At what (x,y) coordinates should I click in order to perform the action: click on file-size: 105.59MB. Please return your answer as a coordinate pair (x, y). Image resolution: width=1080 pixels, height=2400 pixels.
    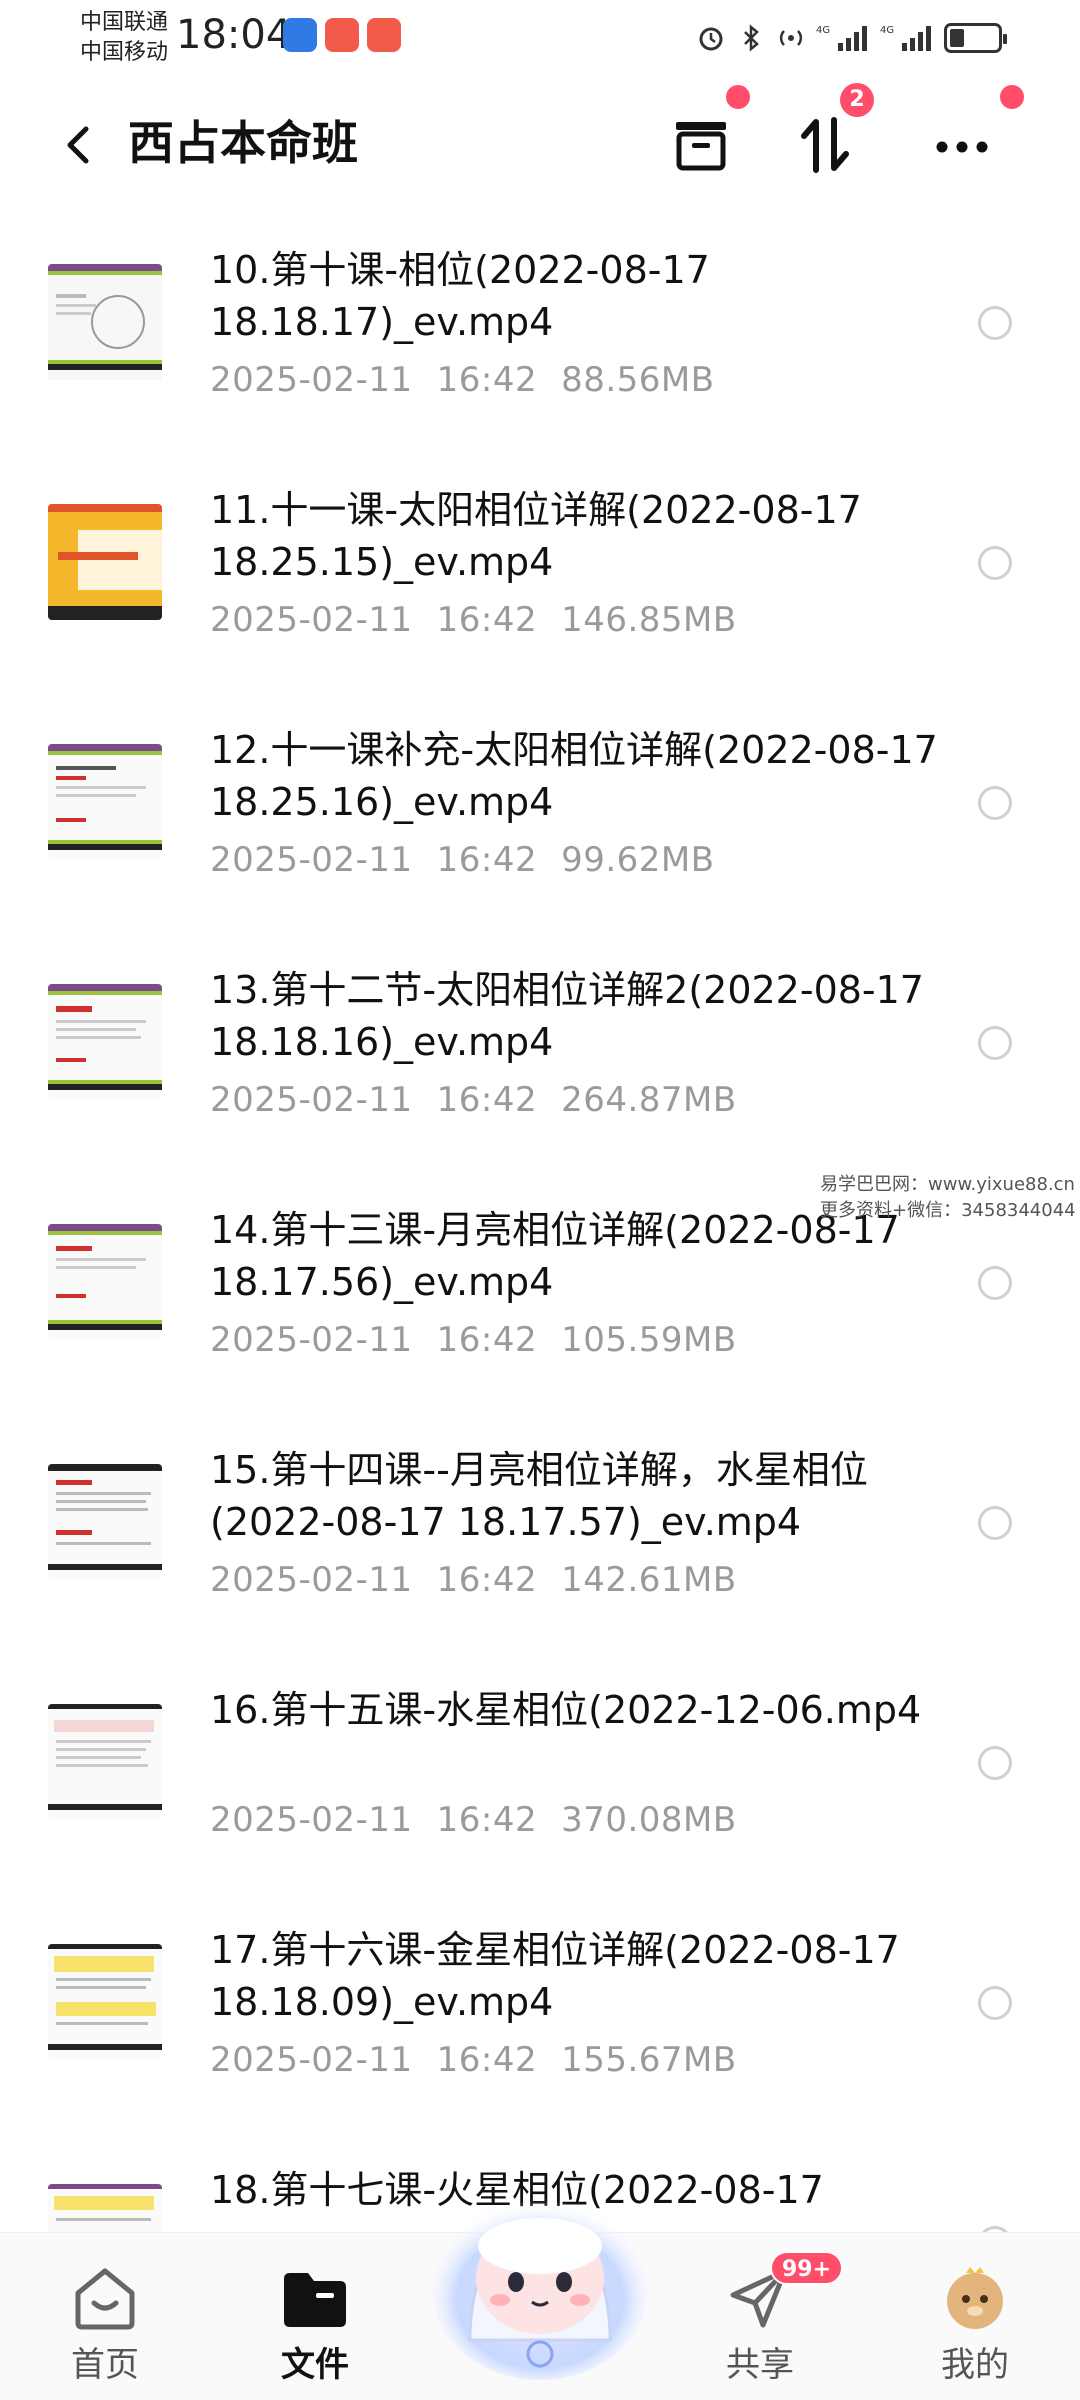
    Looking at the image, I should click on (649, 1340).